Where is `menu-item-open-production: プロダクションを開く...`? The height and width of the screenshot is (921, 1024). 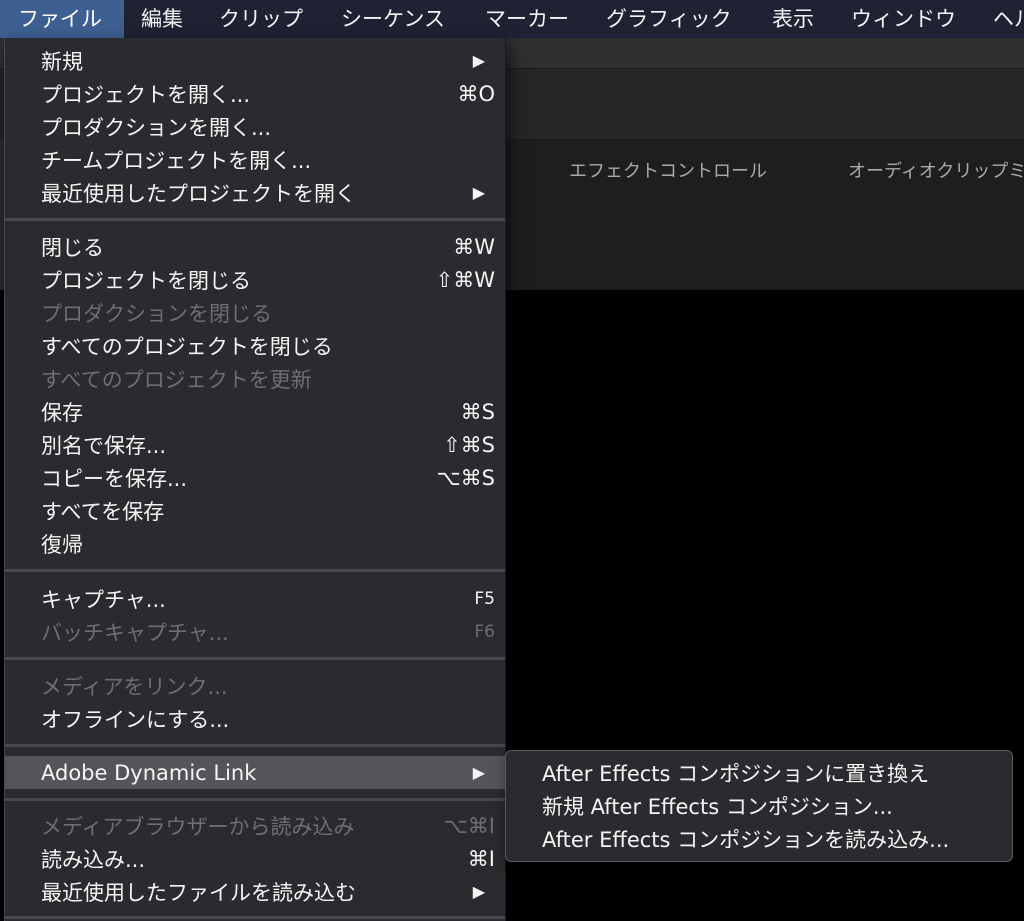
menu-item-open-production: プロダクションを開く... is located at coordinates (255, 126).